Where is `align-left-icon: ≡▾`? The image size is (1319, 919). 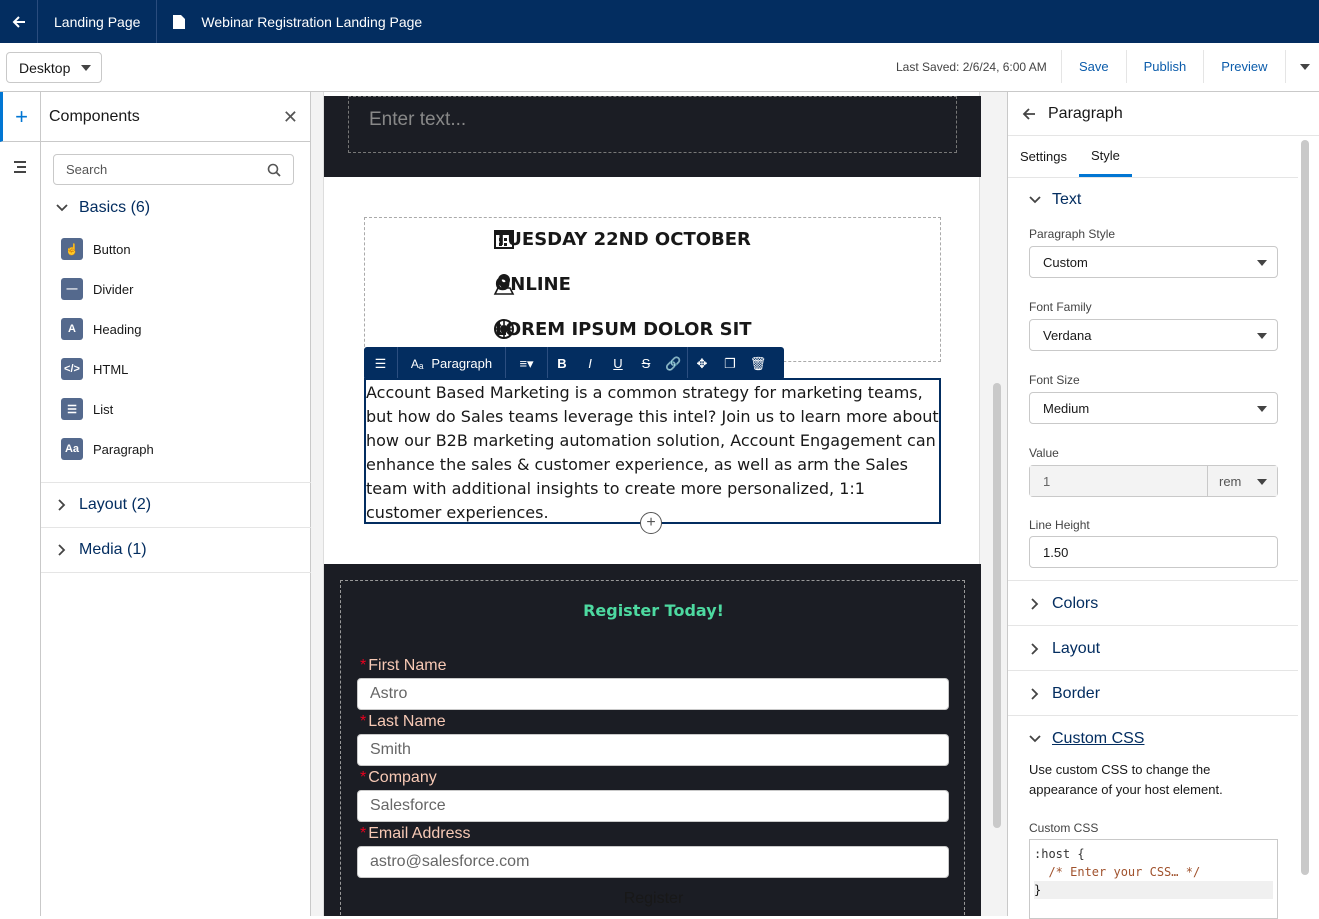 align-left-icon: ≡▾ is located at coordinates (526, 363).